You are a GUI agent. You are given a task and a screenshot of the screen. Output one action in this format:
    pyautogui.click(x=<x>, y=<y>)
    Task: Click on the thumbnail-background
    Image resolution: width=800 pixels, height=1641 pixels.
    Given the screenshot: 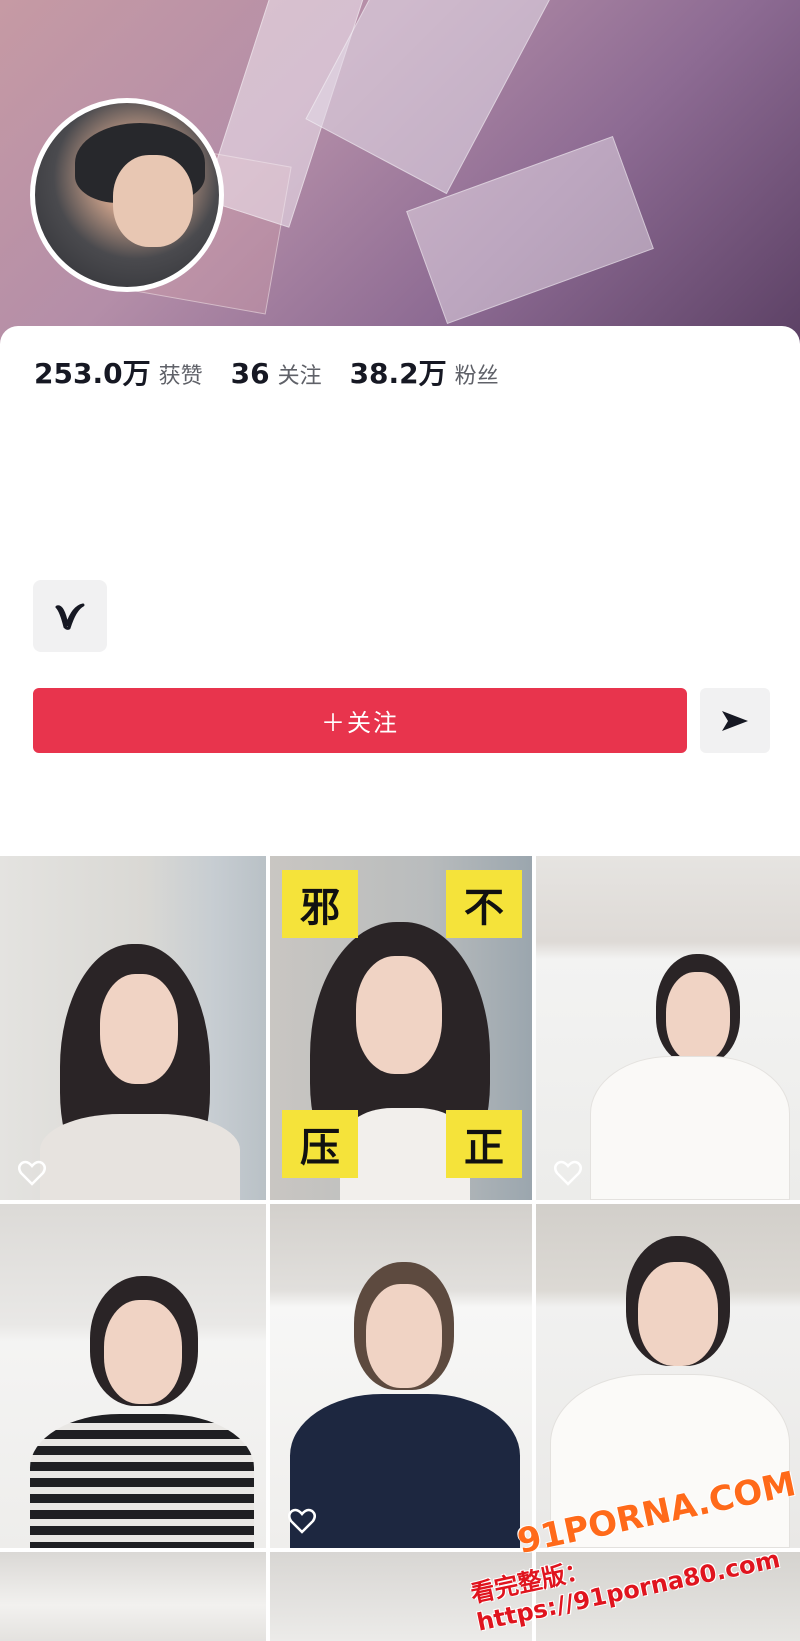 What is the action you would take?
    pyautogui.click(x=133, y=1596)
    